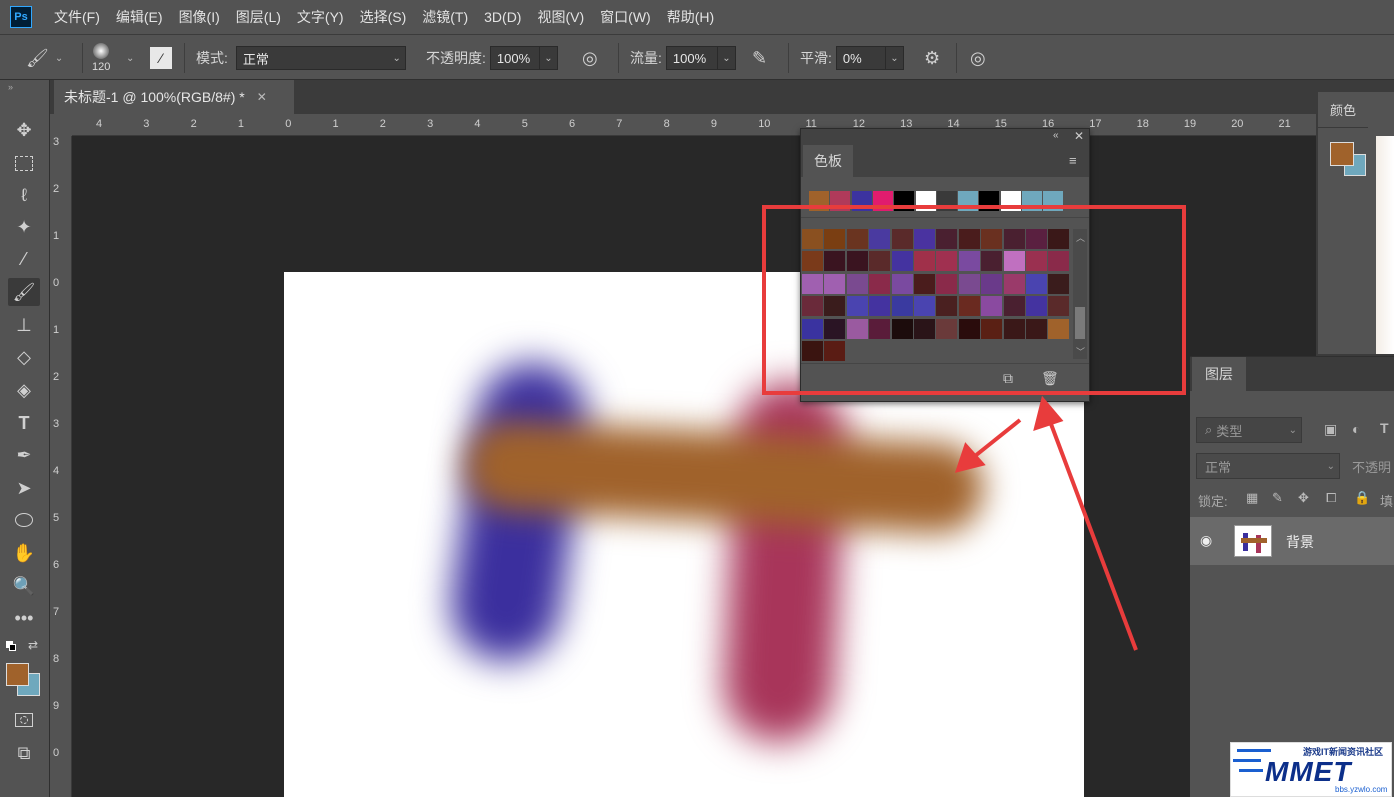 Image resolution: width=1394 pixels, height=797 pixels. Describe the element at coordinates (1308, 771) in the screenshot. I see `watermark-brand: MMET` at that location.